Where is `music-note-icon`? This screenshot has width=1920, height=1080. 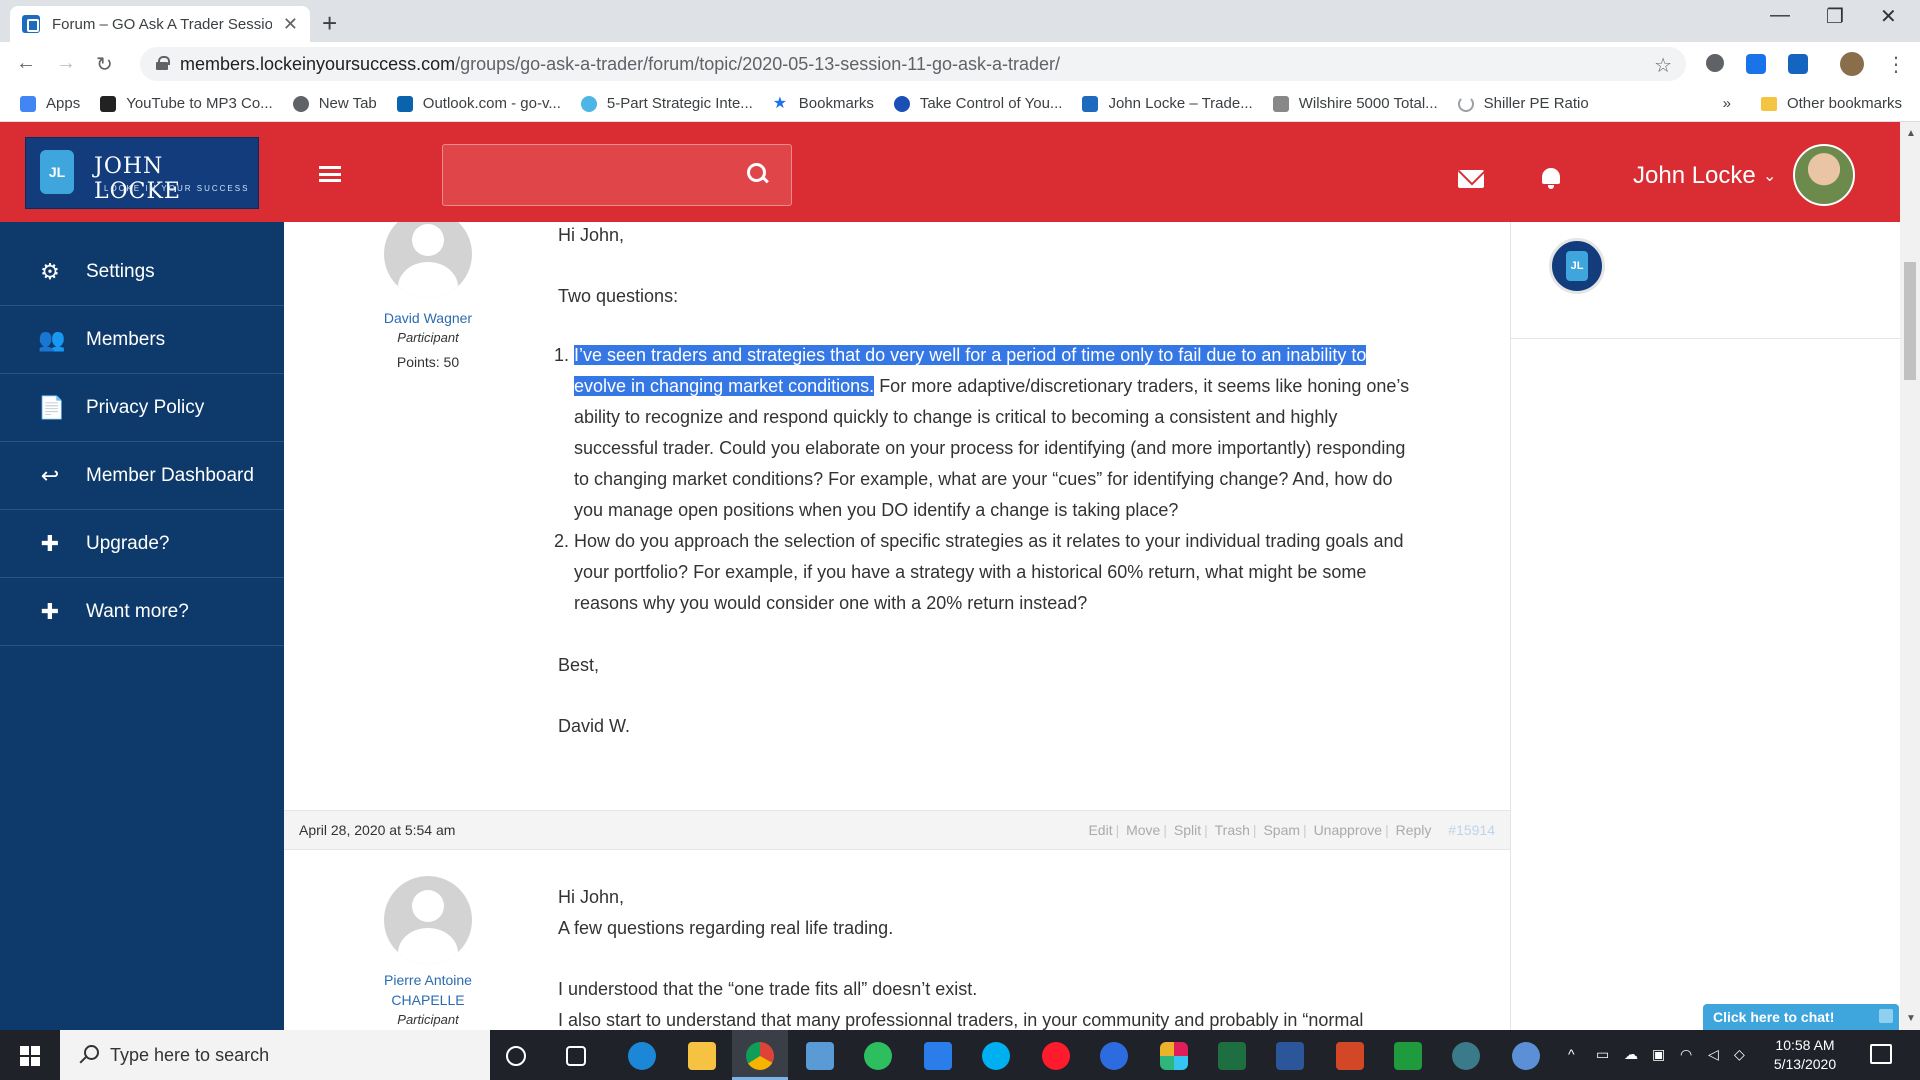 music-note-icon is located at coordinates (108, 103).